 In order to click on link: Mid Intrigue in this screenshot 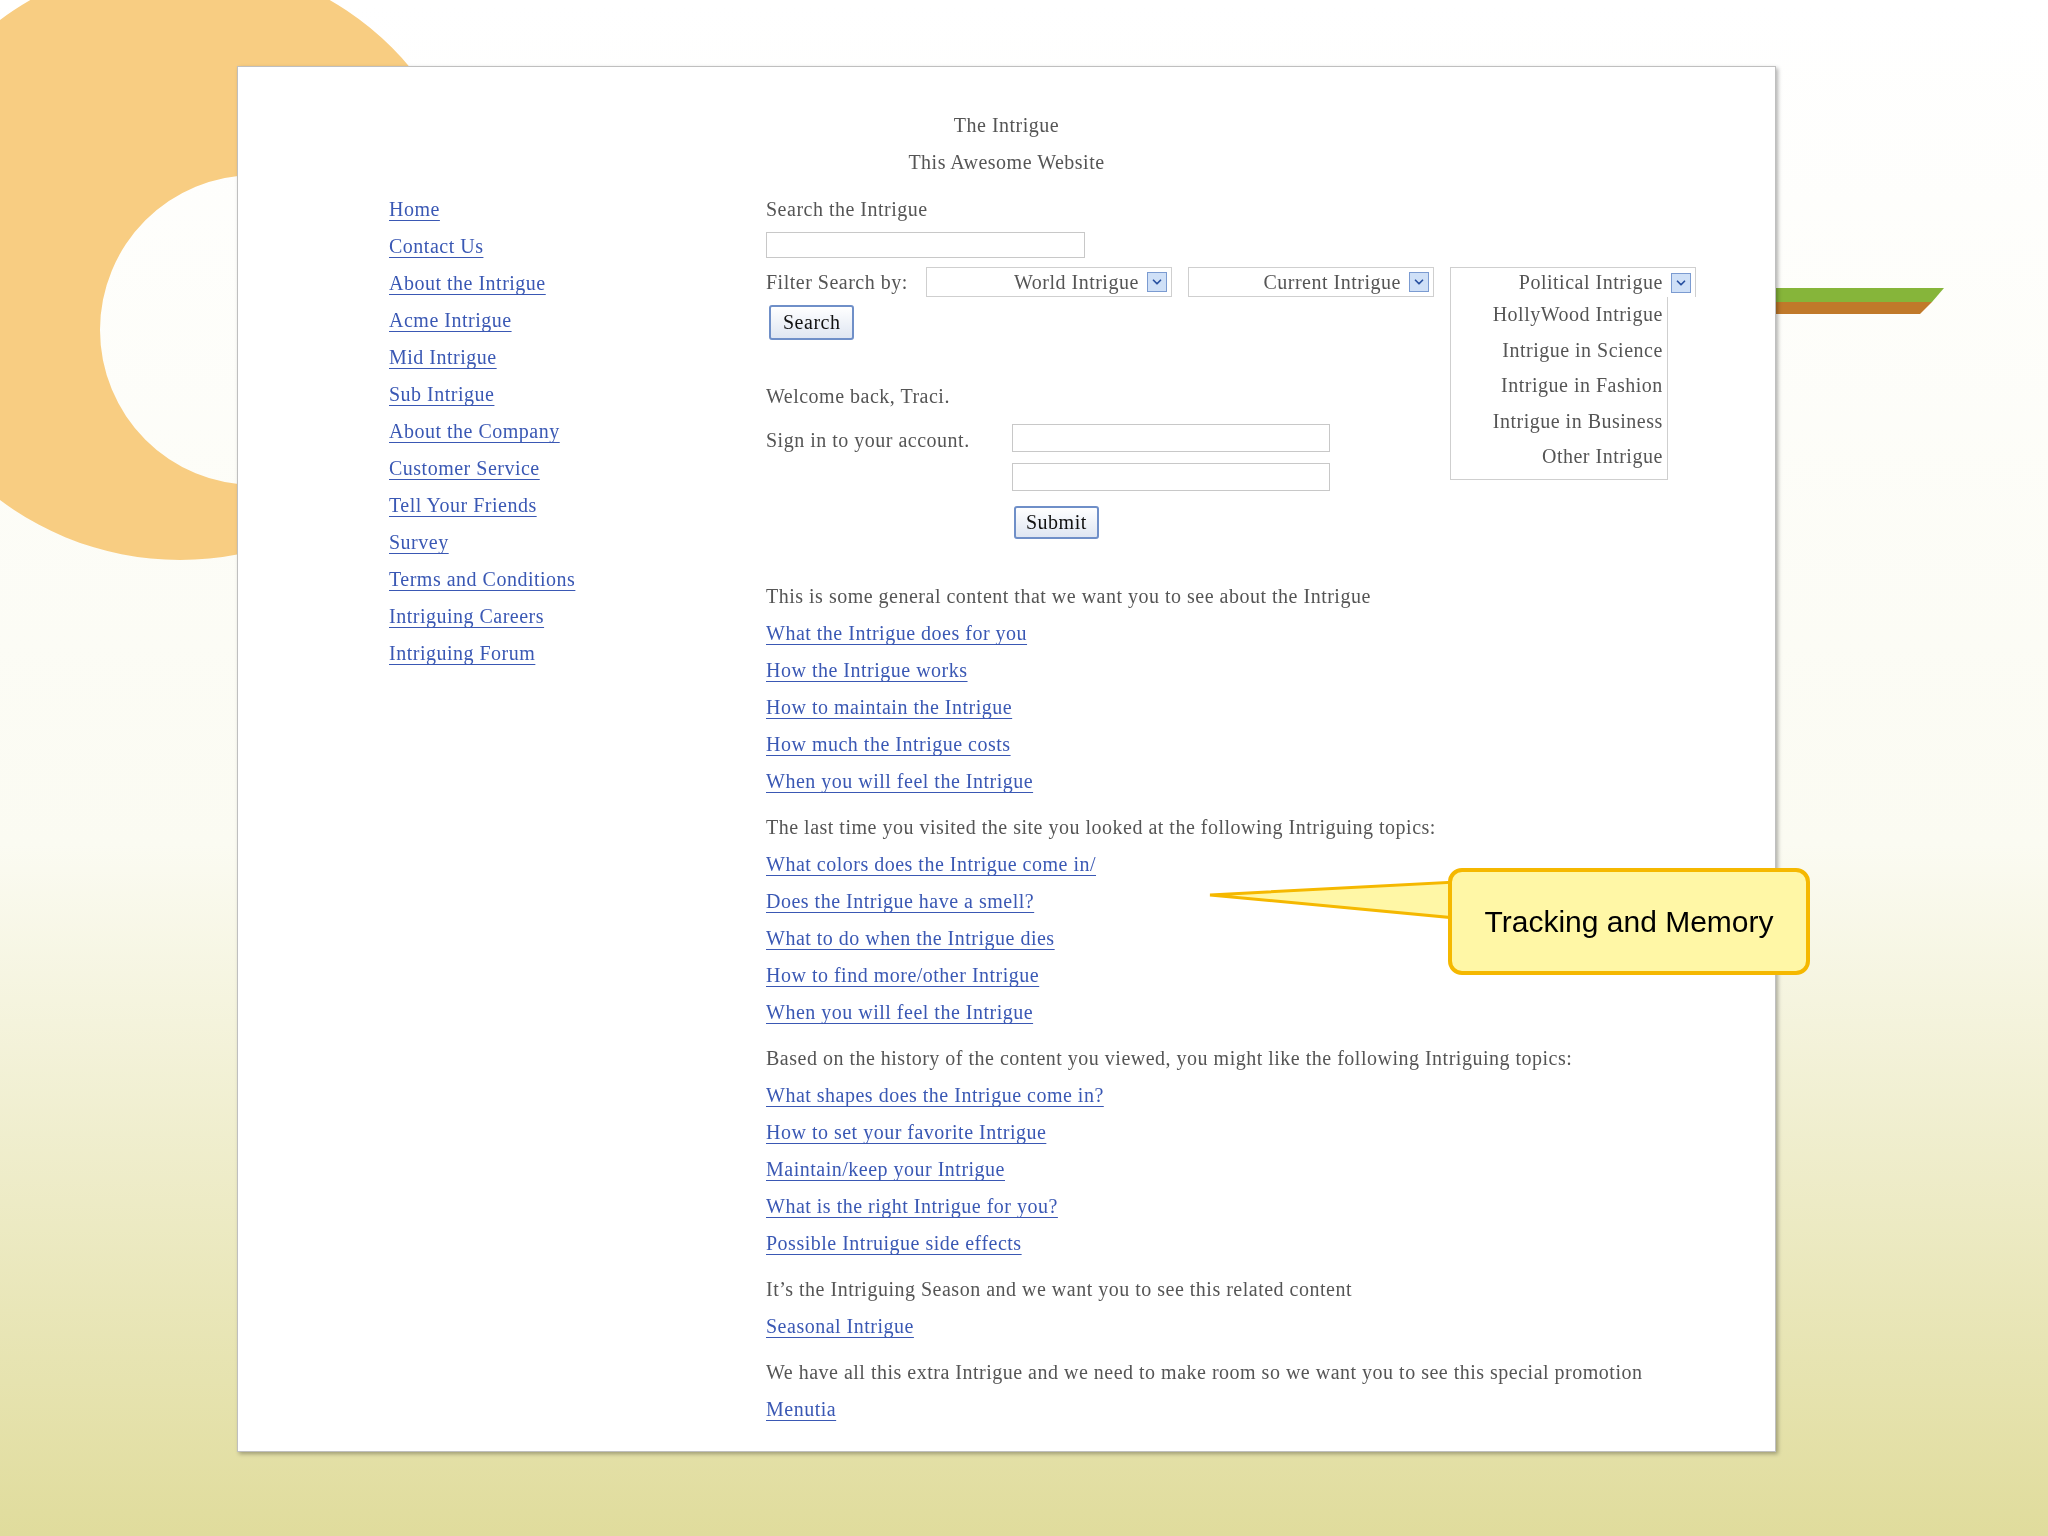, I will do `click(443, 357)`.